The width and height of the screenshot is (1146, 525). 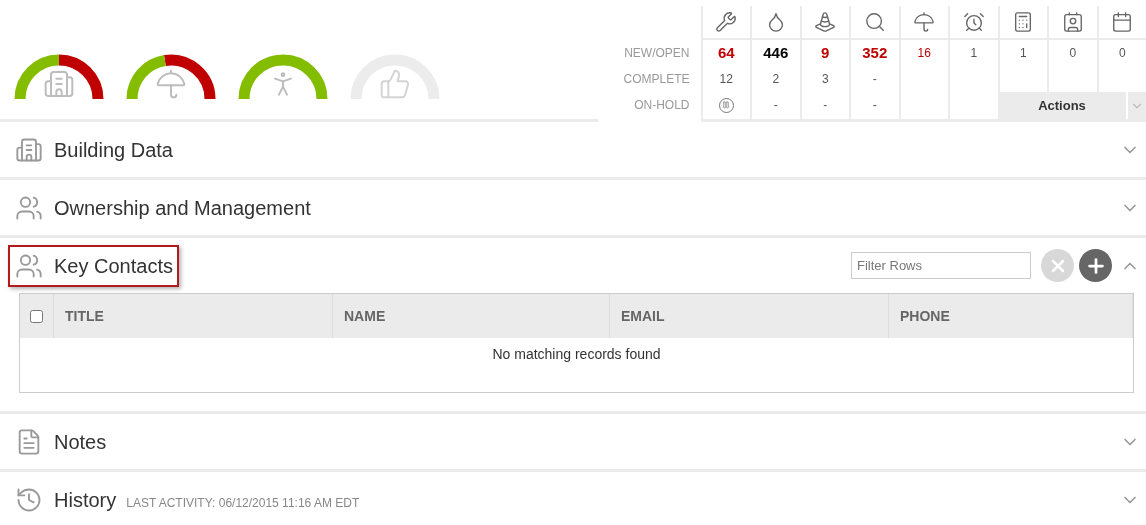 I want to click on count-value: 16, so click(x=924, y=53).